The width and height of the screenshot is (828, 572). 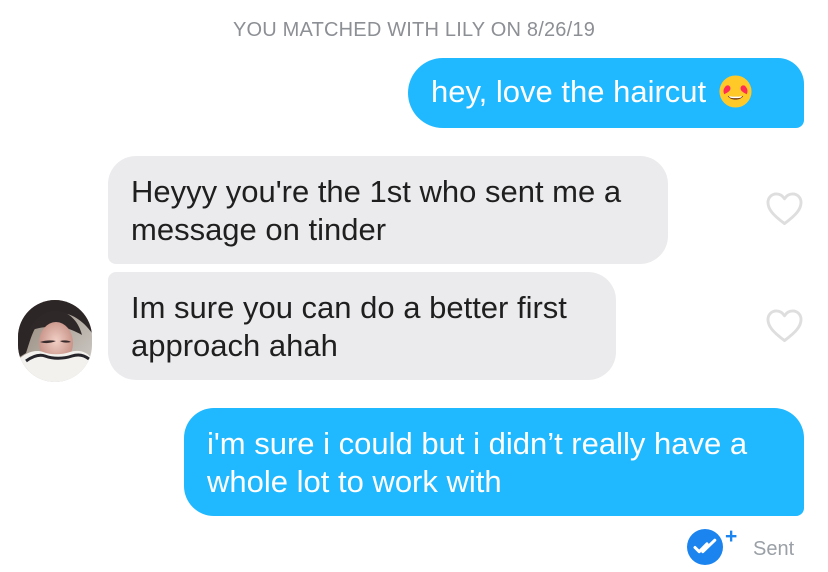 I want to click on message-status: + Sent, so click(x=746, y=546).